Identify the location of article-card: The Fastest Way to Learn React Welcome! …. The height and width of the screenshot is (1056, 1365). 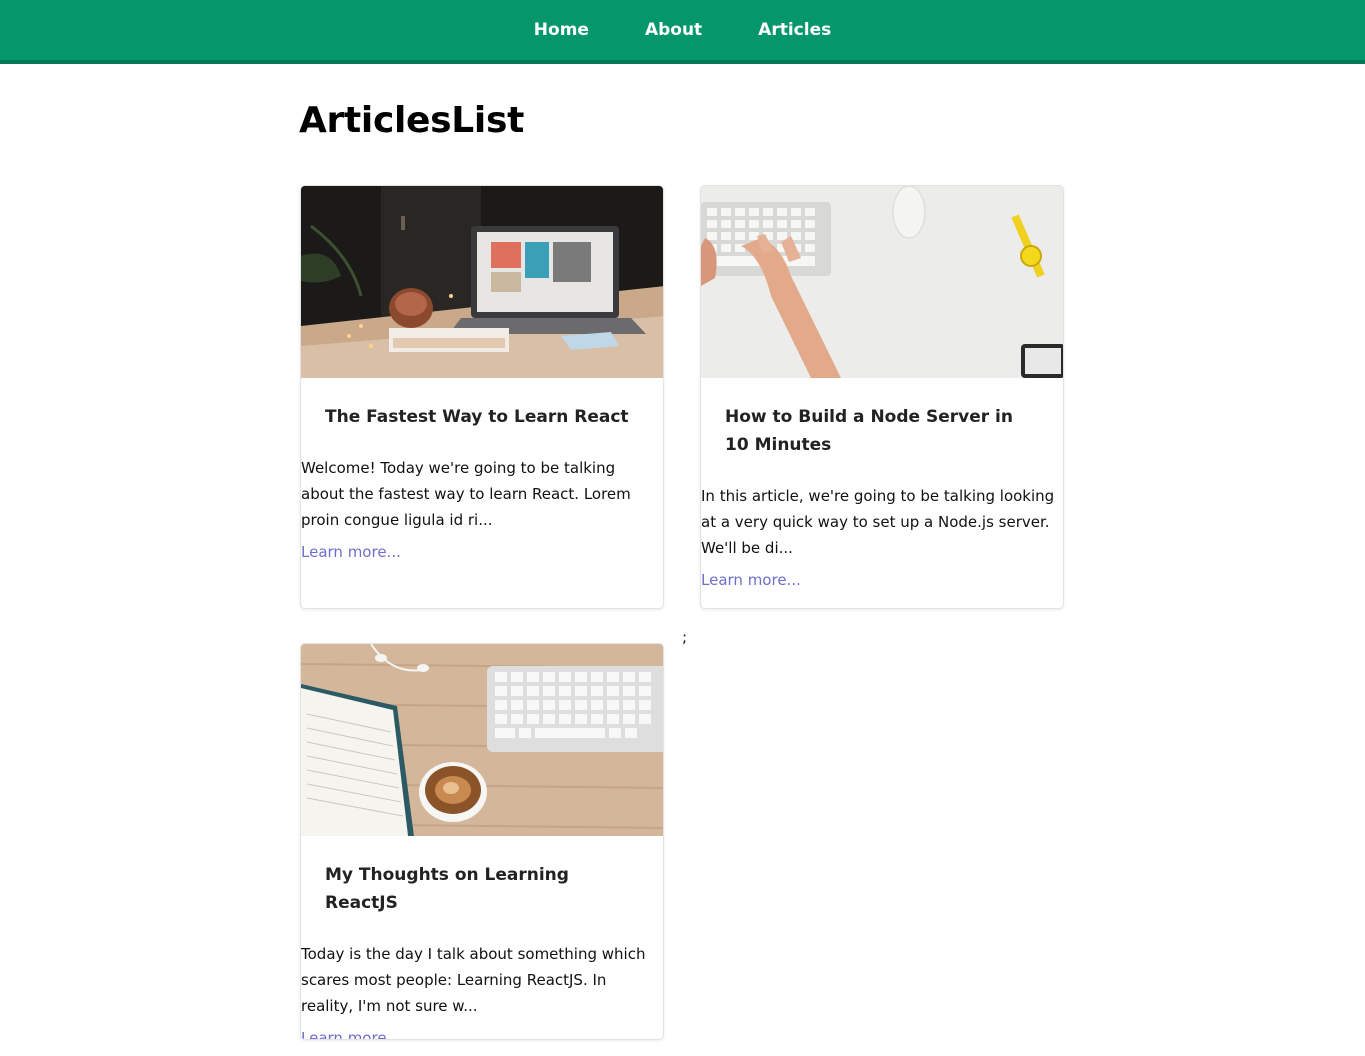
(482, 397).